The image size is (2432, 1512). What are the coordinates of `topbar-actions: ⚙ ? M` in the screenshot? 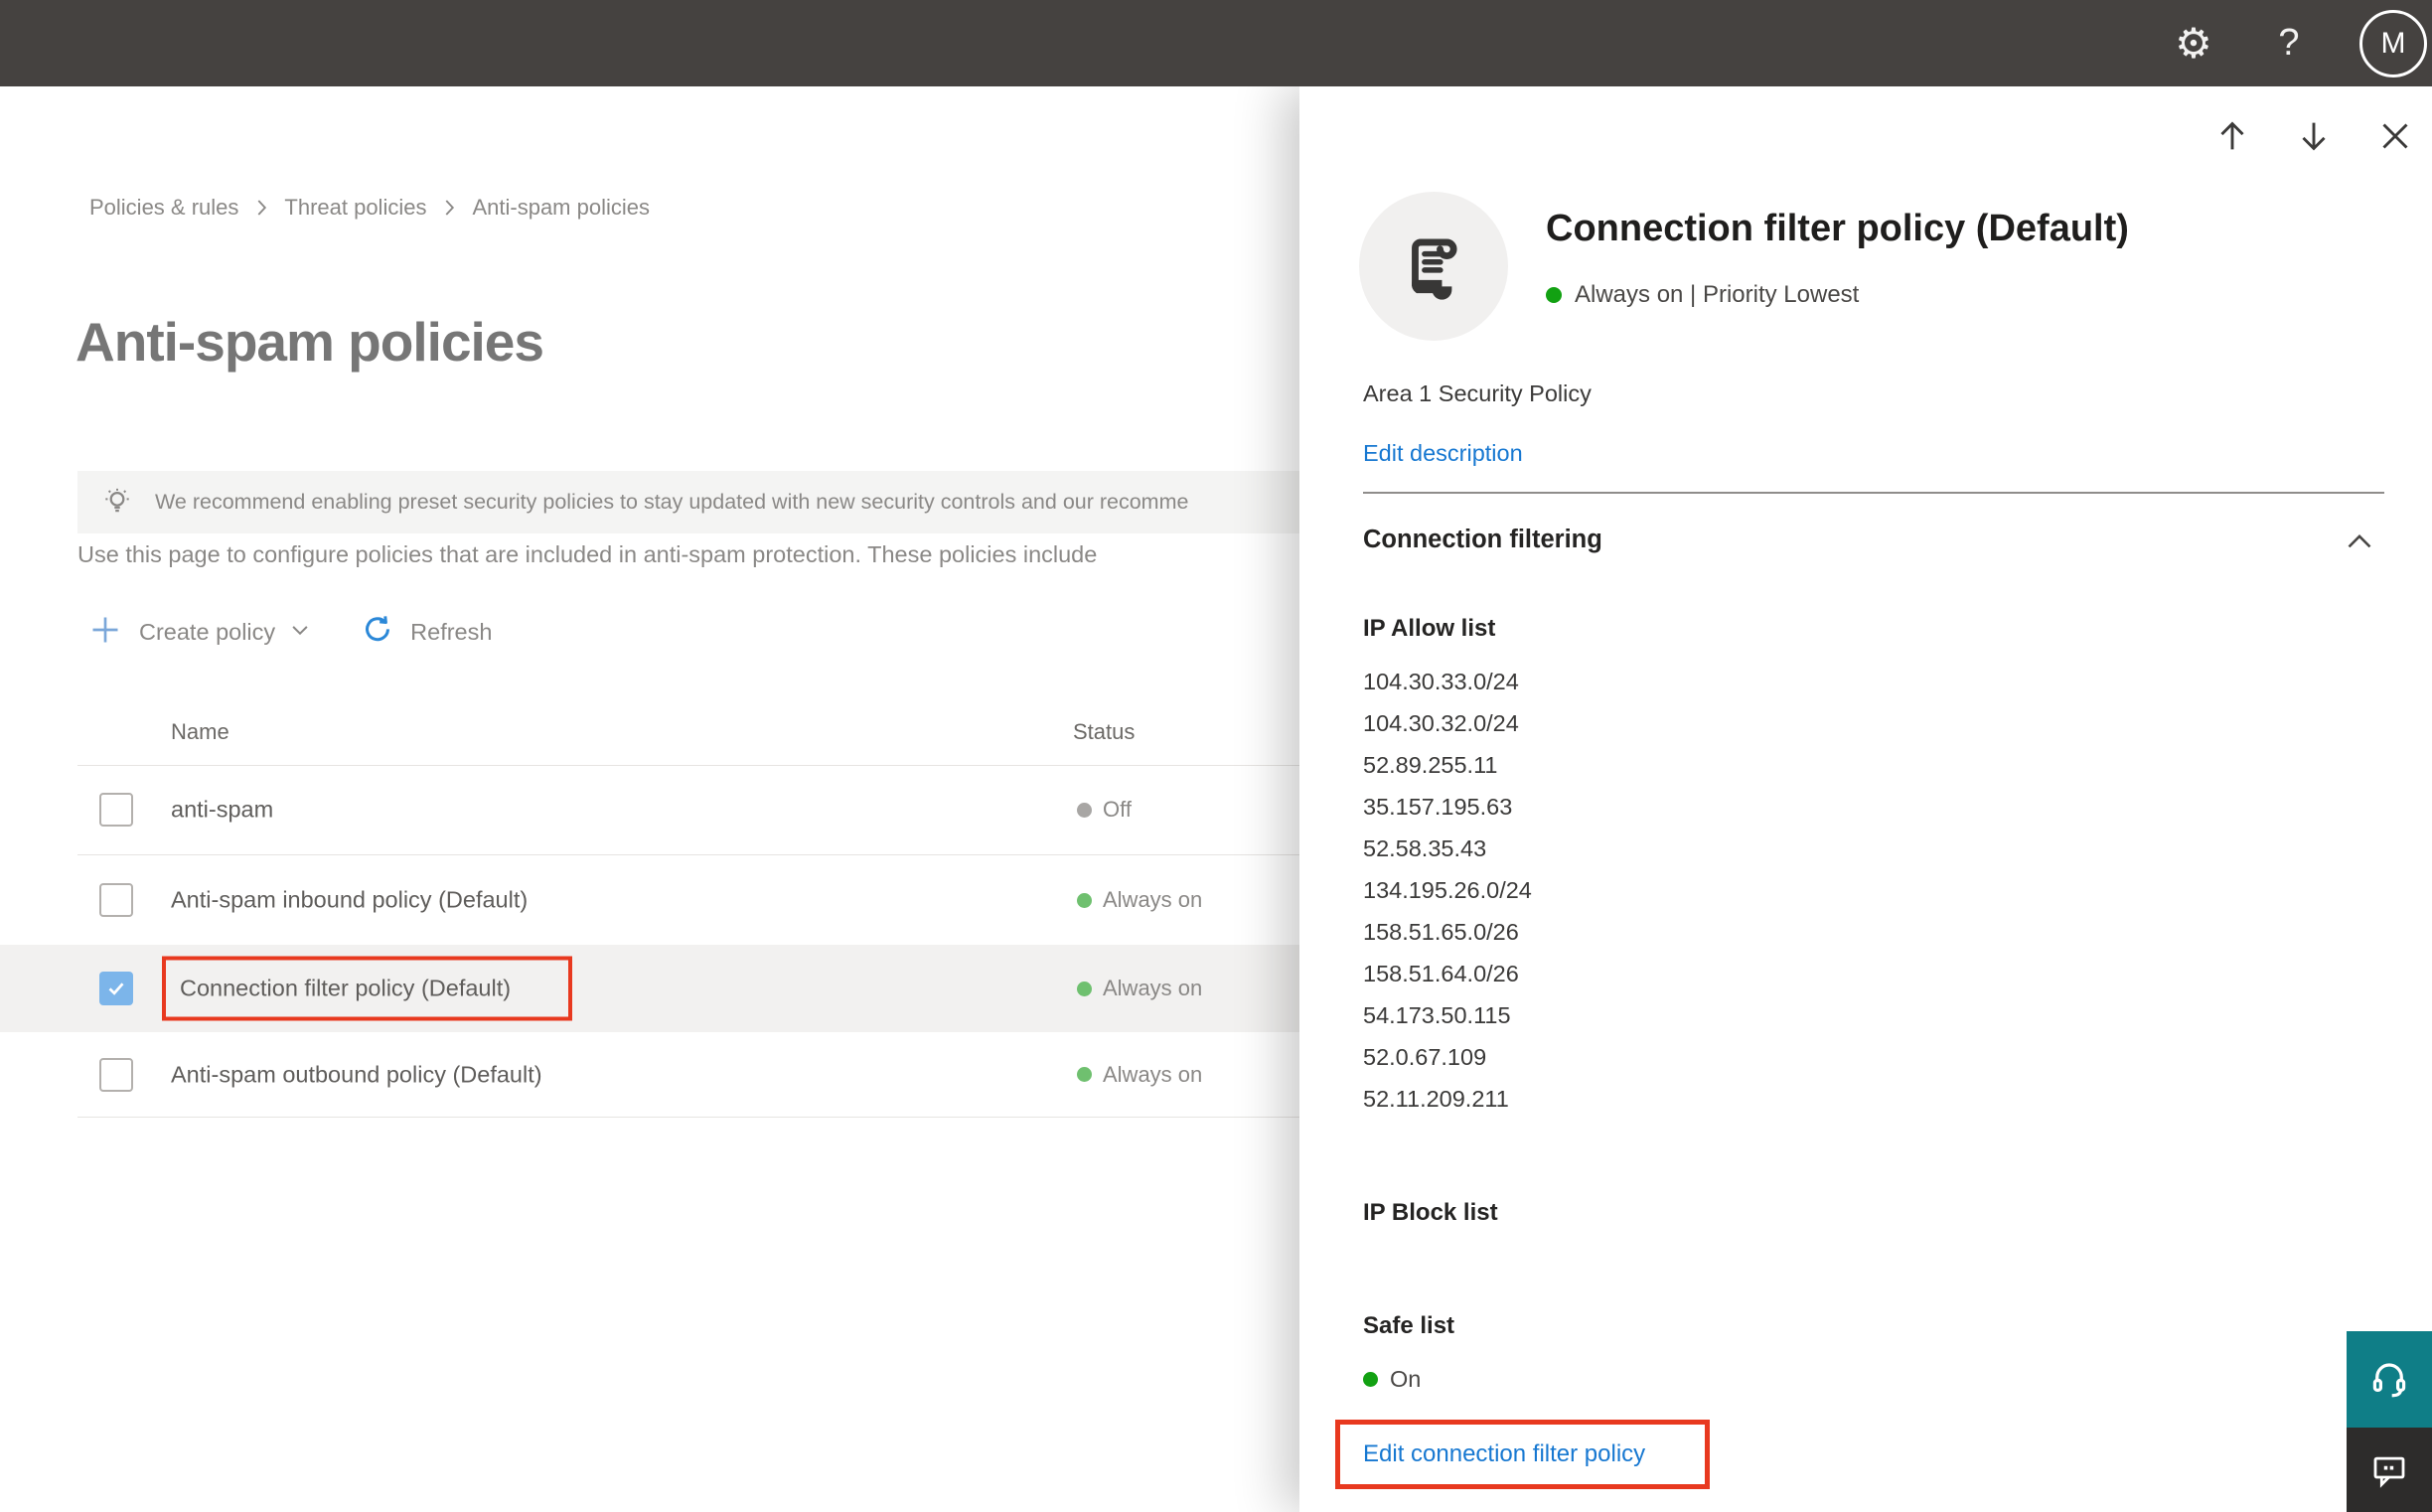 It's located at (2289, 43).